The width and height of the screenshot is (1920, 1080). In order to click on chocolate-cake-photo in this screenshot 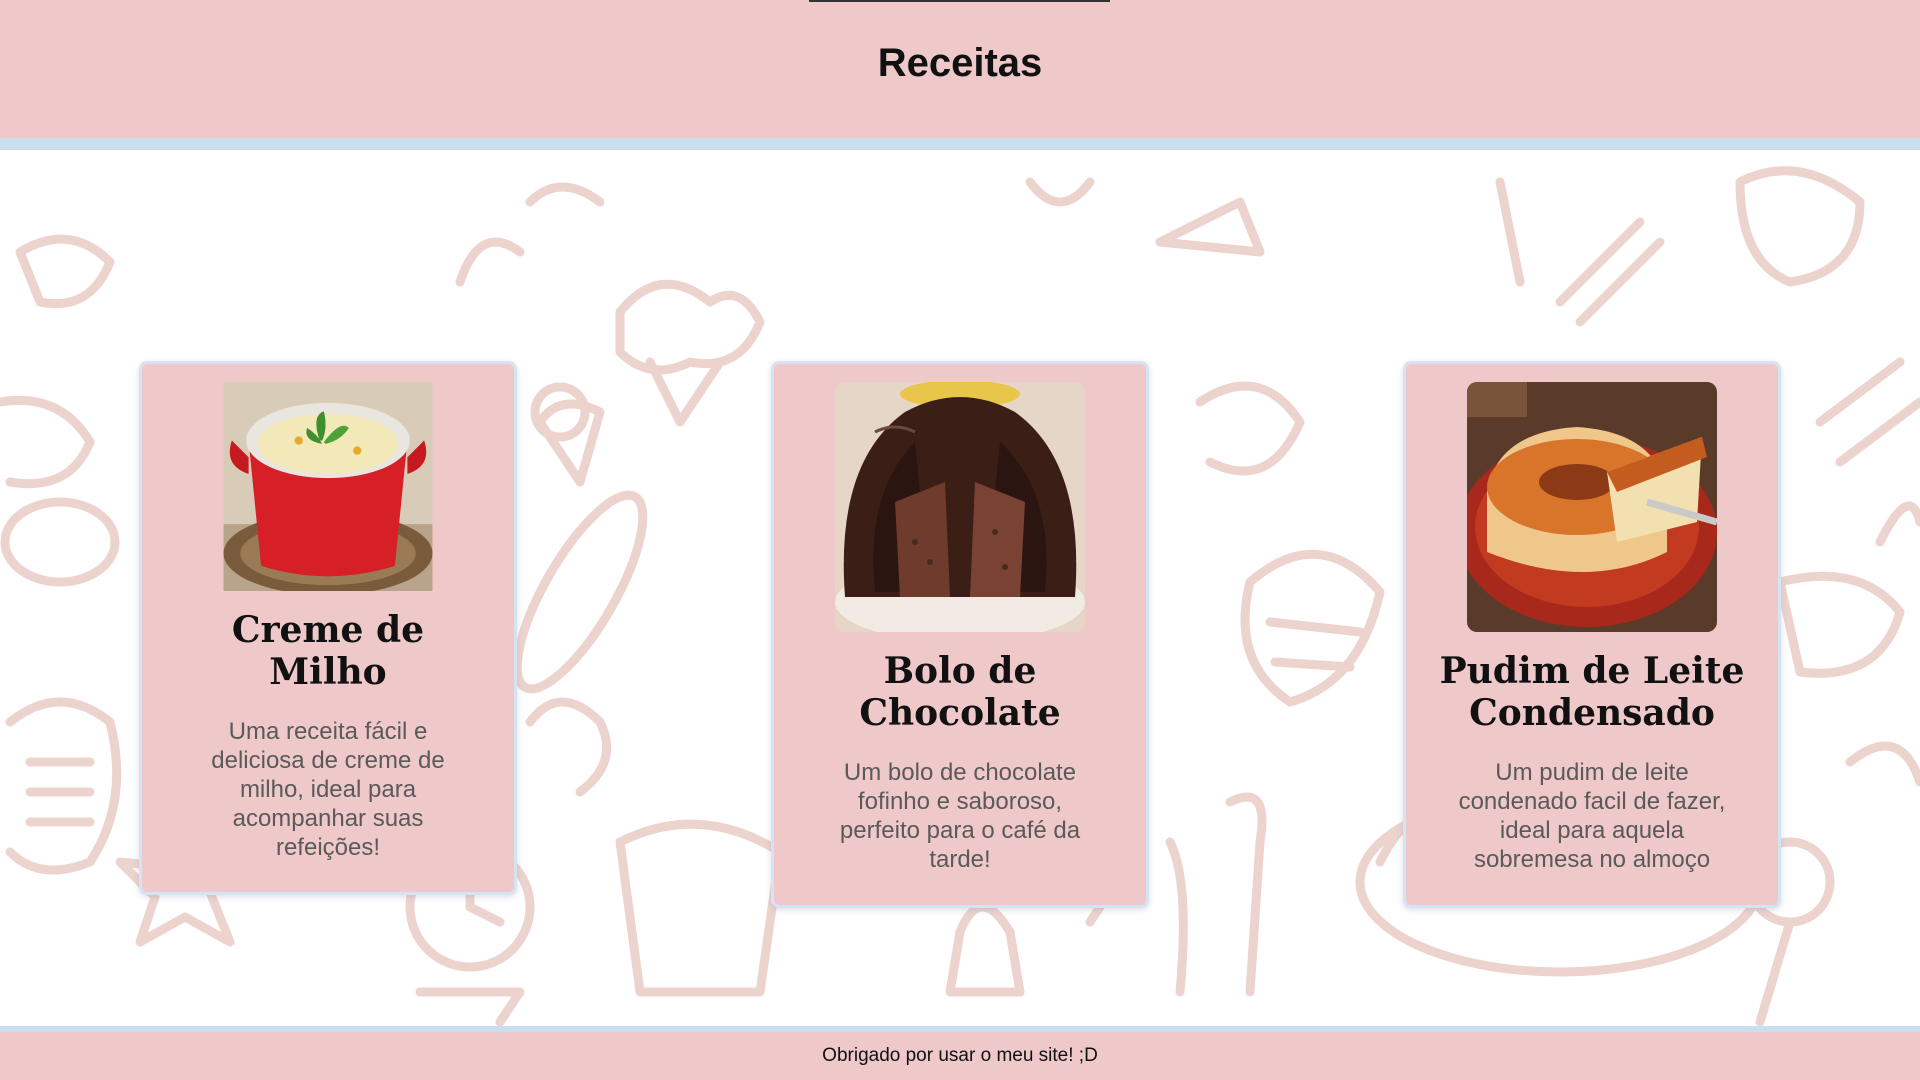, I will do `click(960, 507)`.